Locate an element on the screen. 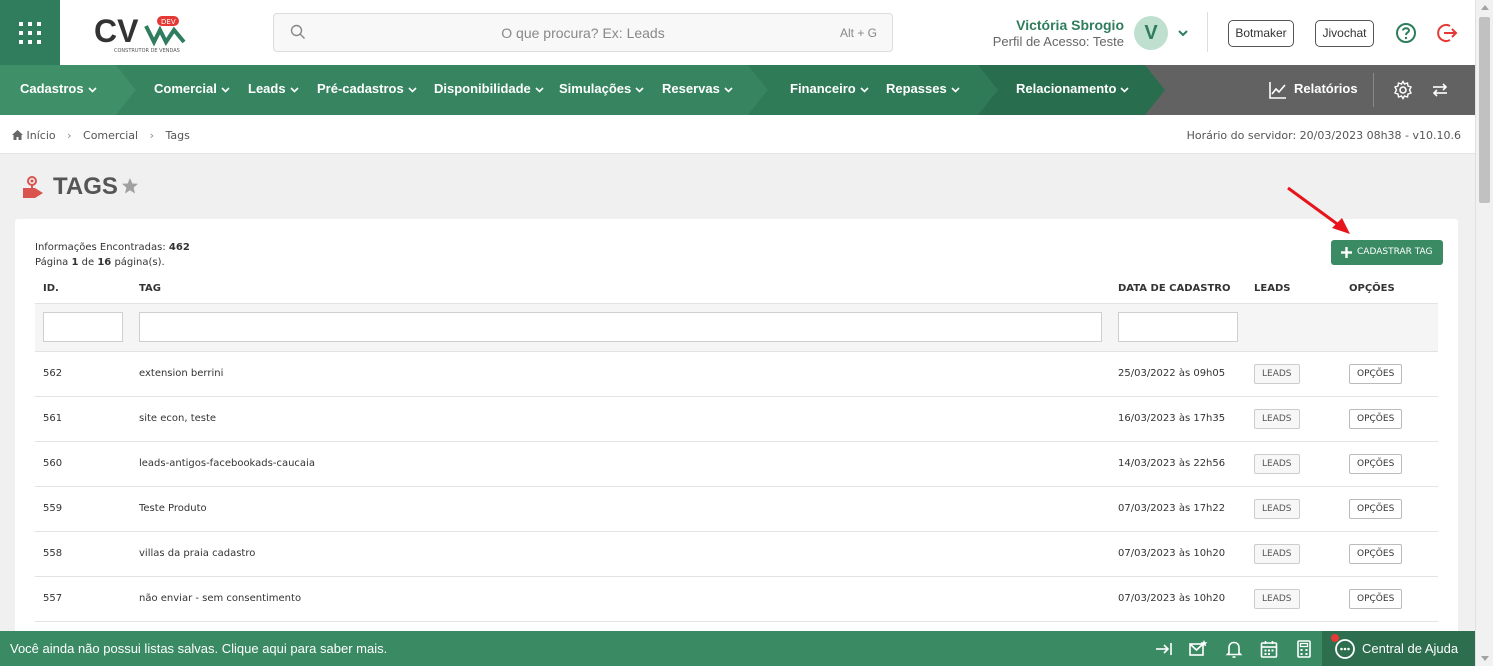 This screenshot has height=666, width=1493. cell-tag: site econ, teste is located at coordinates (620, 419).